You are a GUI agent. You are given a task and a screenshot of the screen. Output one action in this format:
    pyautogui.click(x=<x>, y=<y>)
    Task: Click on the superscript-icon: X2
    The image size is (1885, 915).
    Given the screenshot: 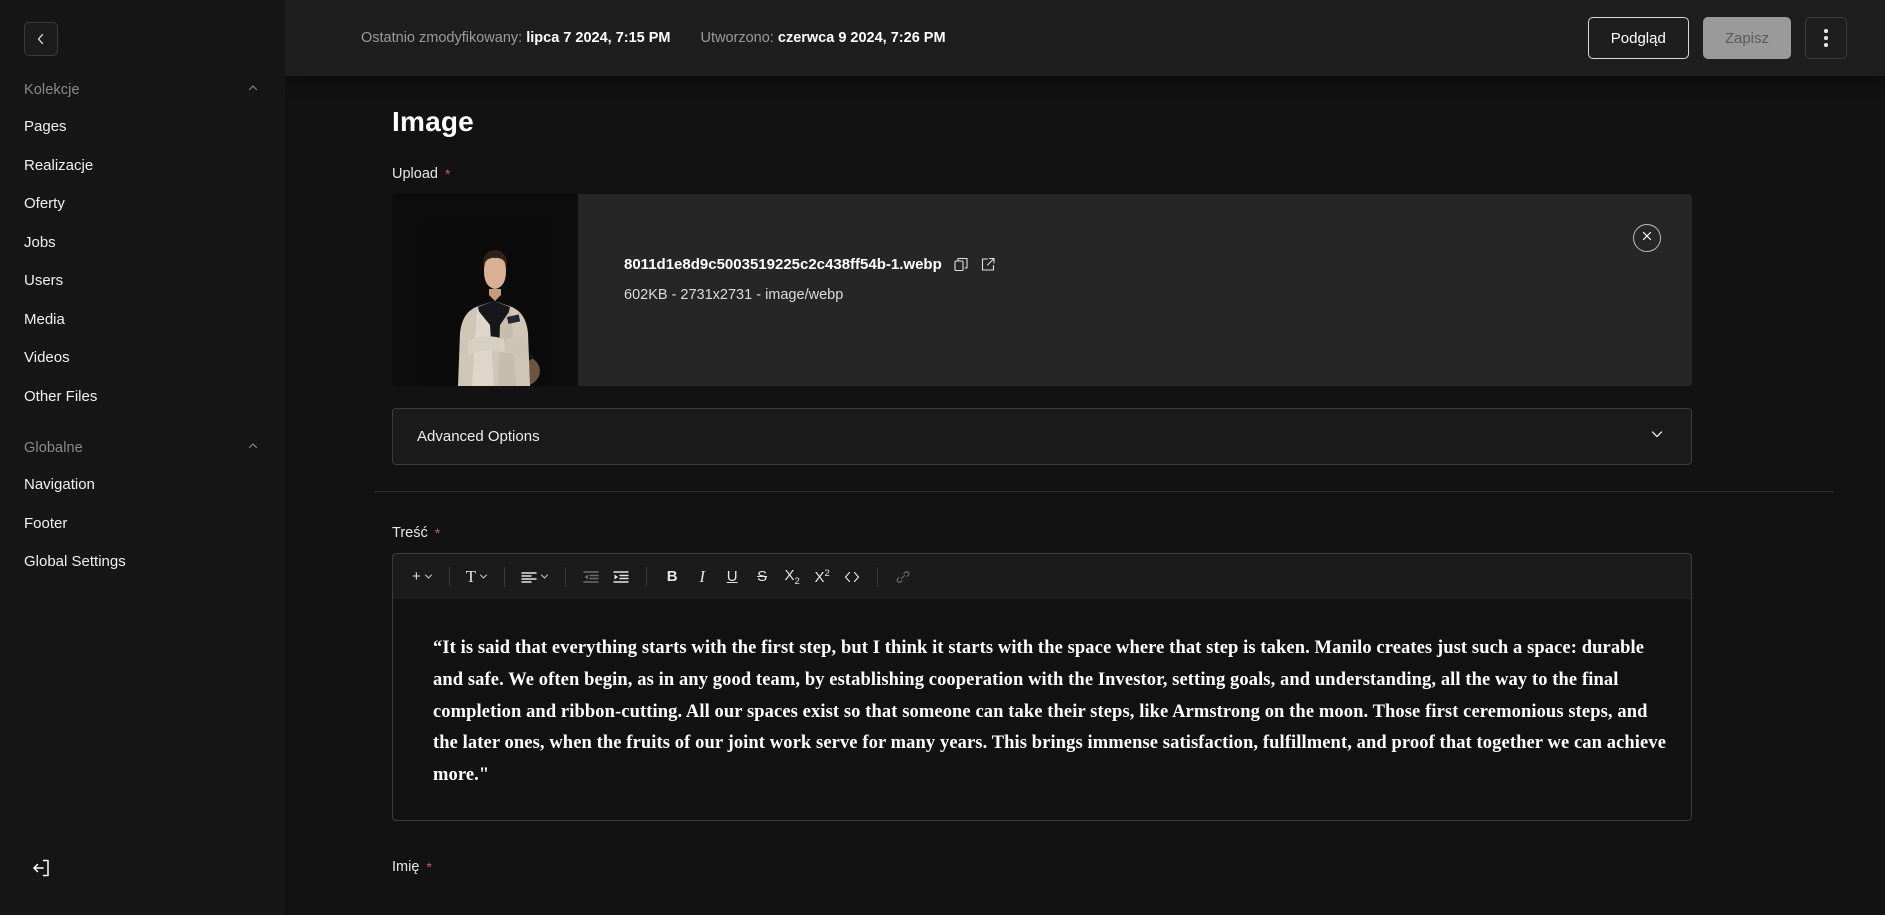 What is the action you would take?
    pyautogui.click(x=822, y=576)
    